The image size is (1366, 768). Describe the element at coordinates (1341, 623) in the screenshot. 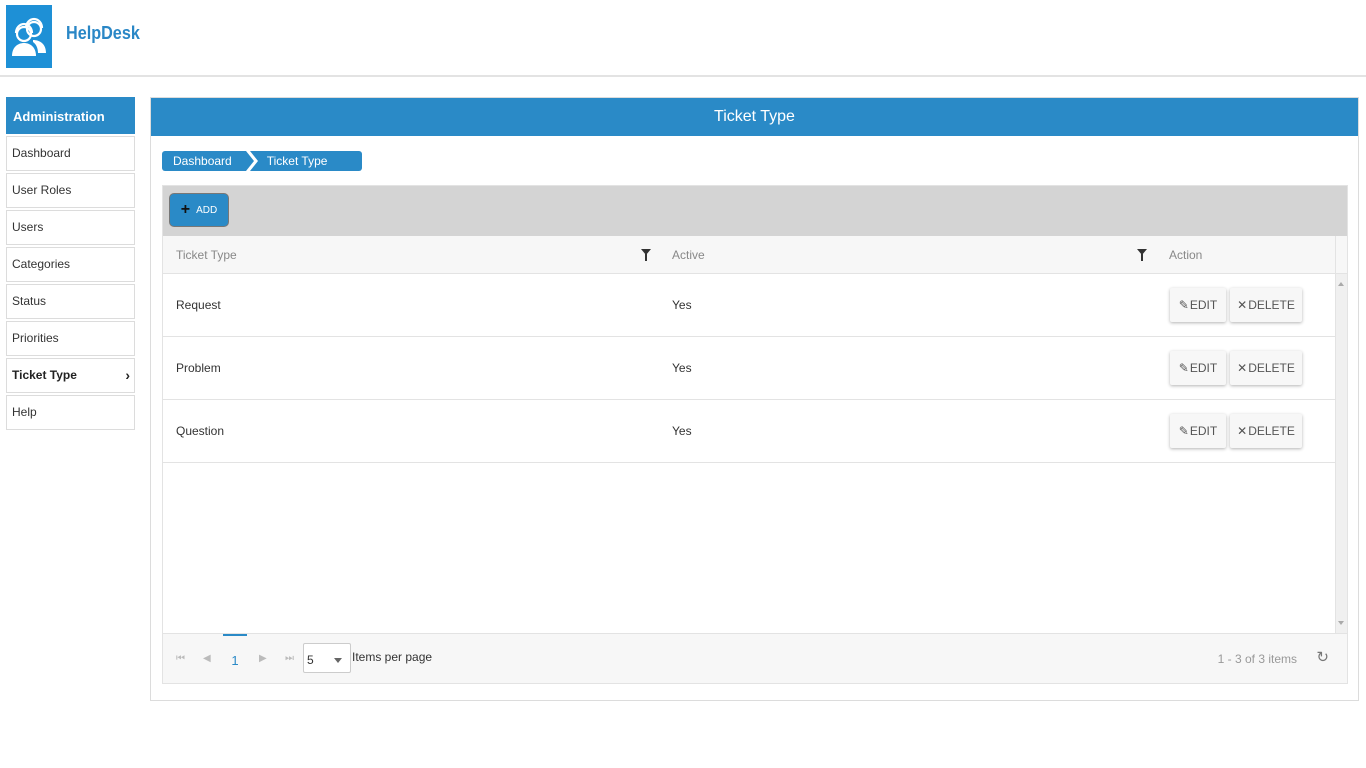

I see `scroll-down-icon` at that location.